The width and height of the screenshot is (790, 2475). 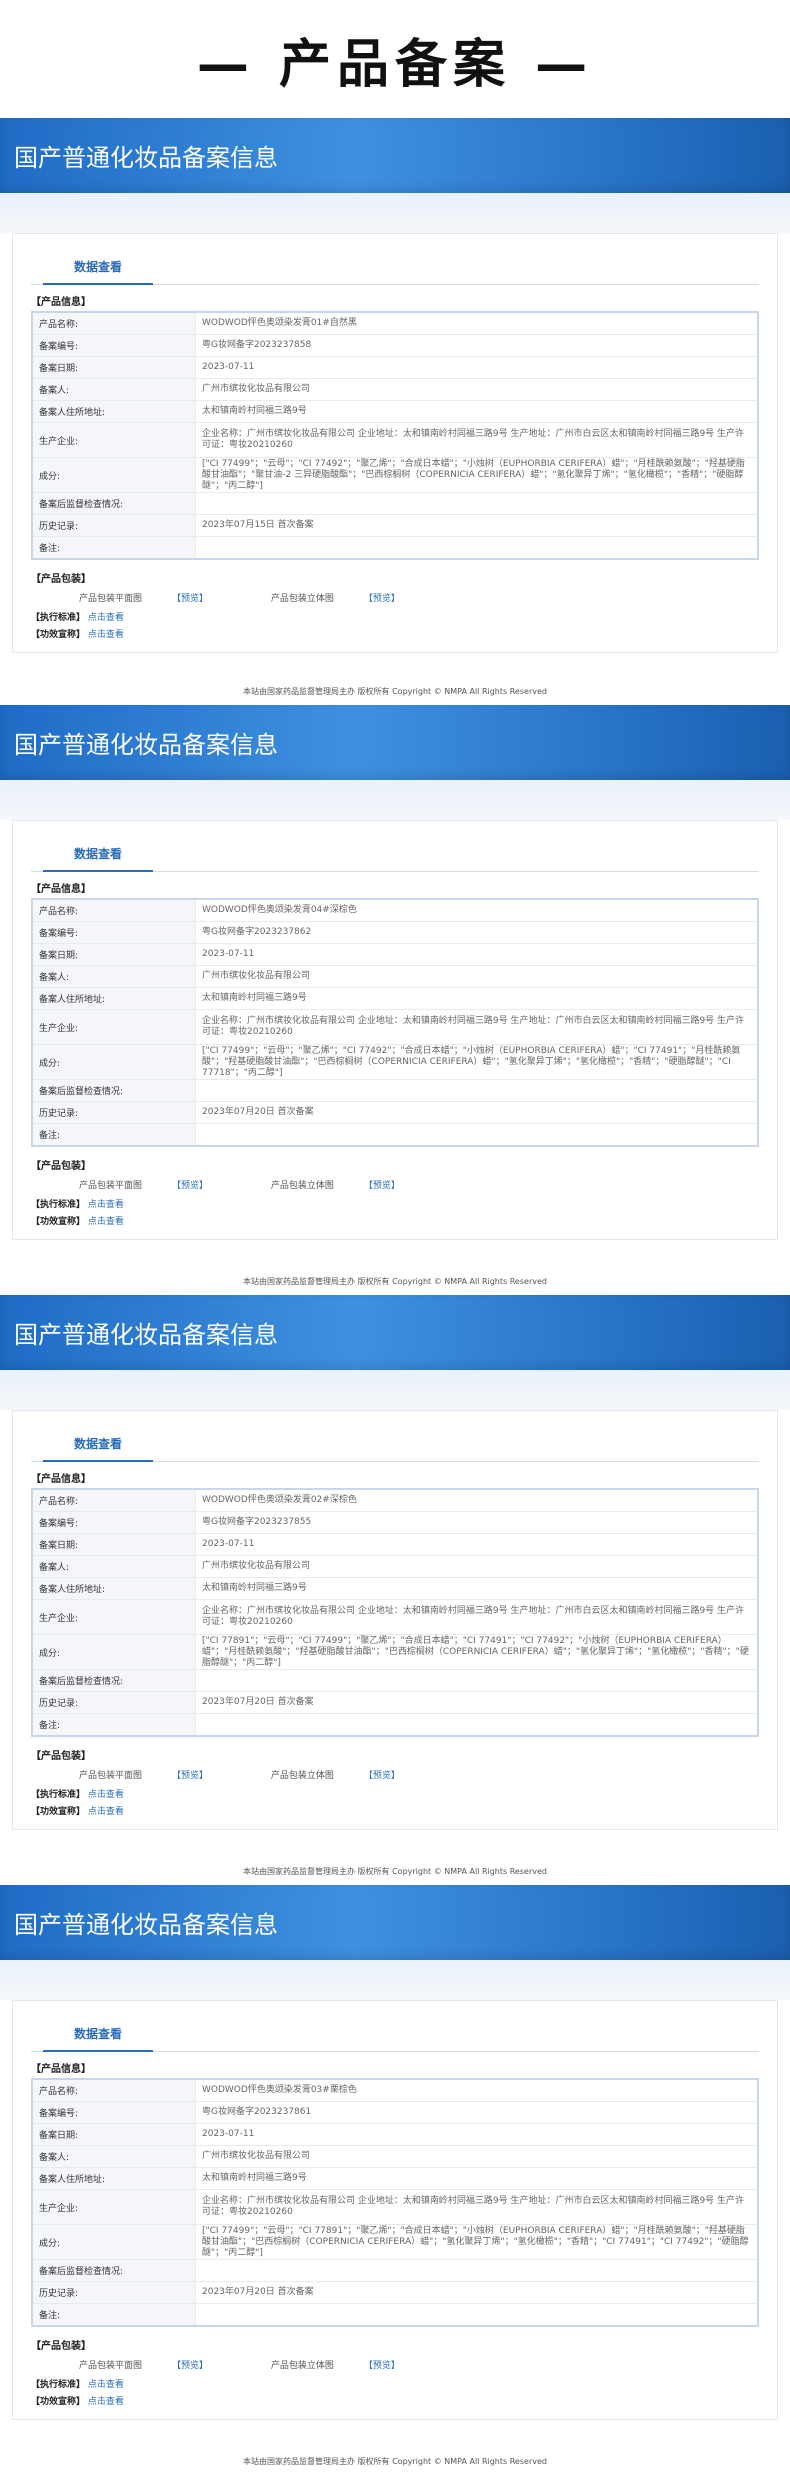 I want to click on page-title: — 产品备案 —, so click(x=395, y=64).